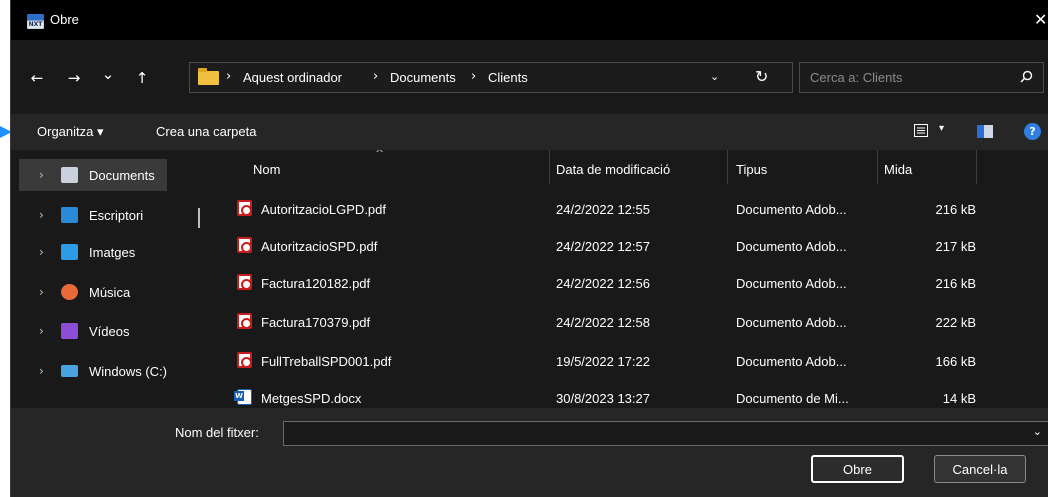 Image resolution: width=1048 pixels, height=497 pixels. I want to click on file-name: Factura170379.pdf, so click(316, 322).